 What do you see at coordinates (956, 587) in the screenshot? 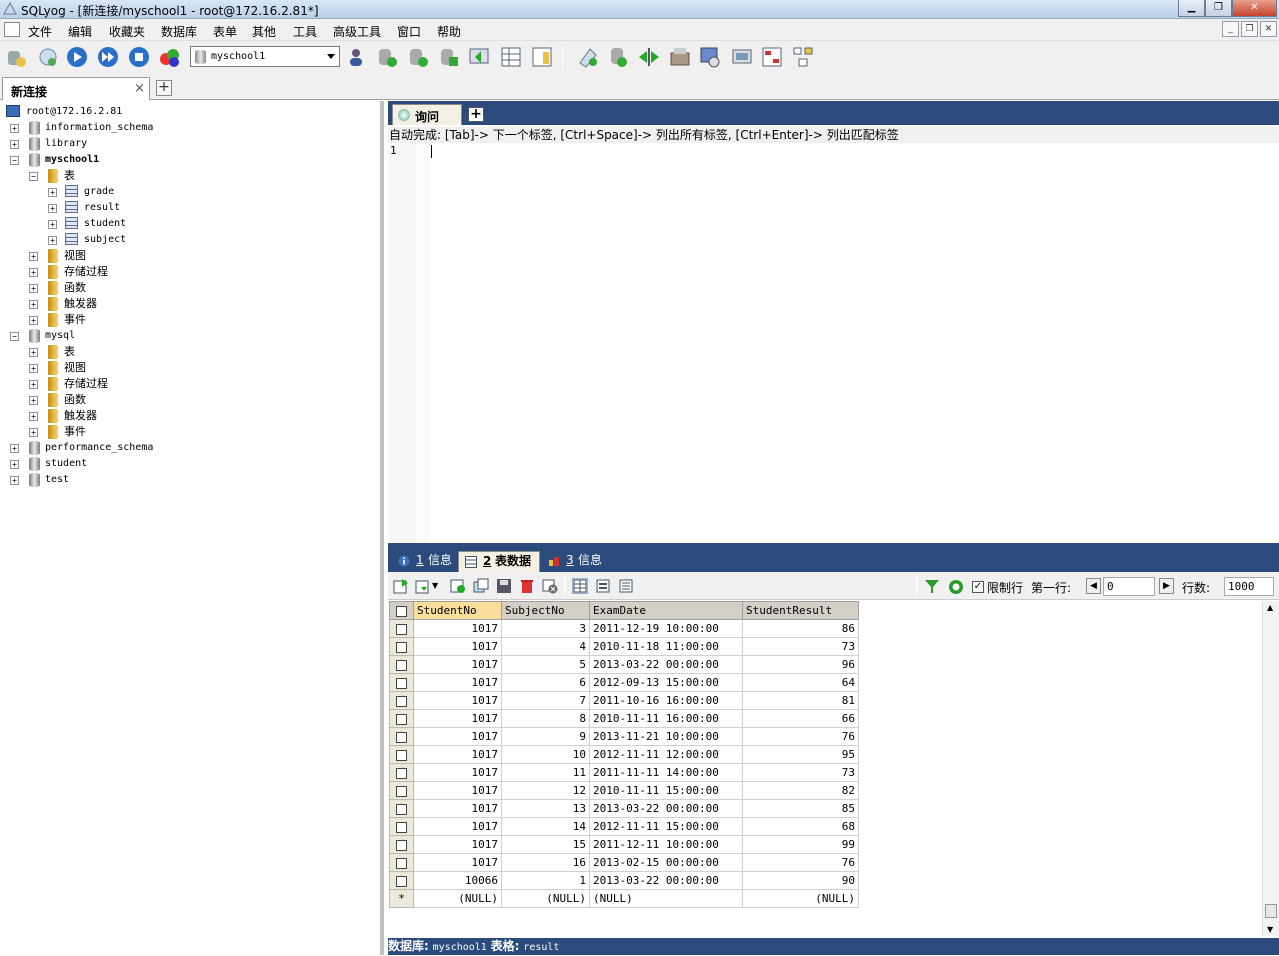
I see `refresh-icon` at bounding box center [956, 587].